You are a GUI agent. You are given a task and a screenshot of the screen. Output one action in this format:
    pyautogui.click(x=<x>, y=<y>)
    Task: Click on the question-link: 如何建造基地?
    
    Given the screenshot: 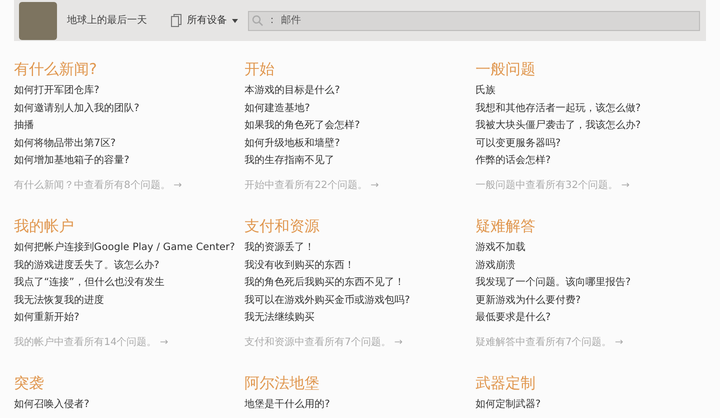 What is the action you would take?
    pyautogui.click(x=277, y=108)
    